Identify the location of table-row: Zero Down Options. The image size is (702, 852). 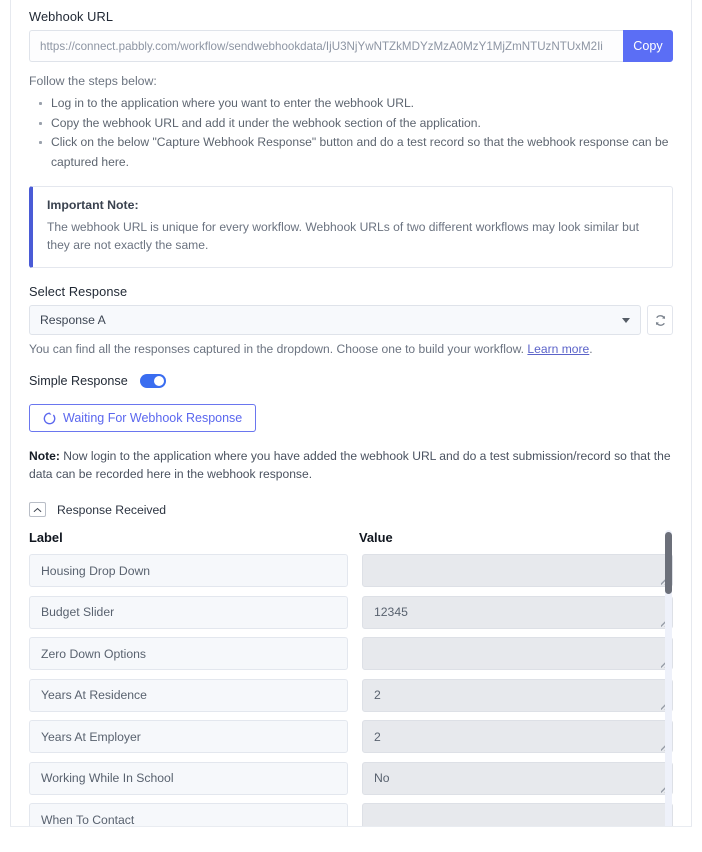
(351, 653).